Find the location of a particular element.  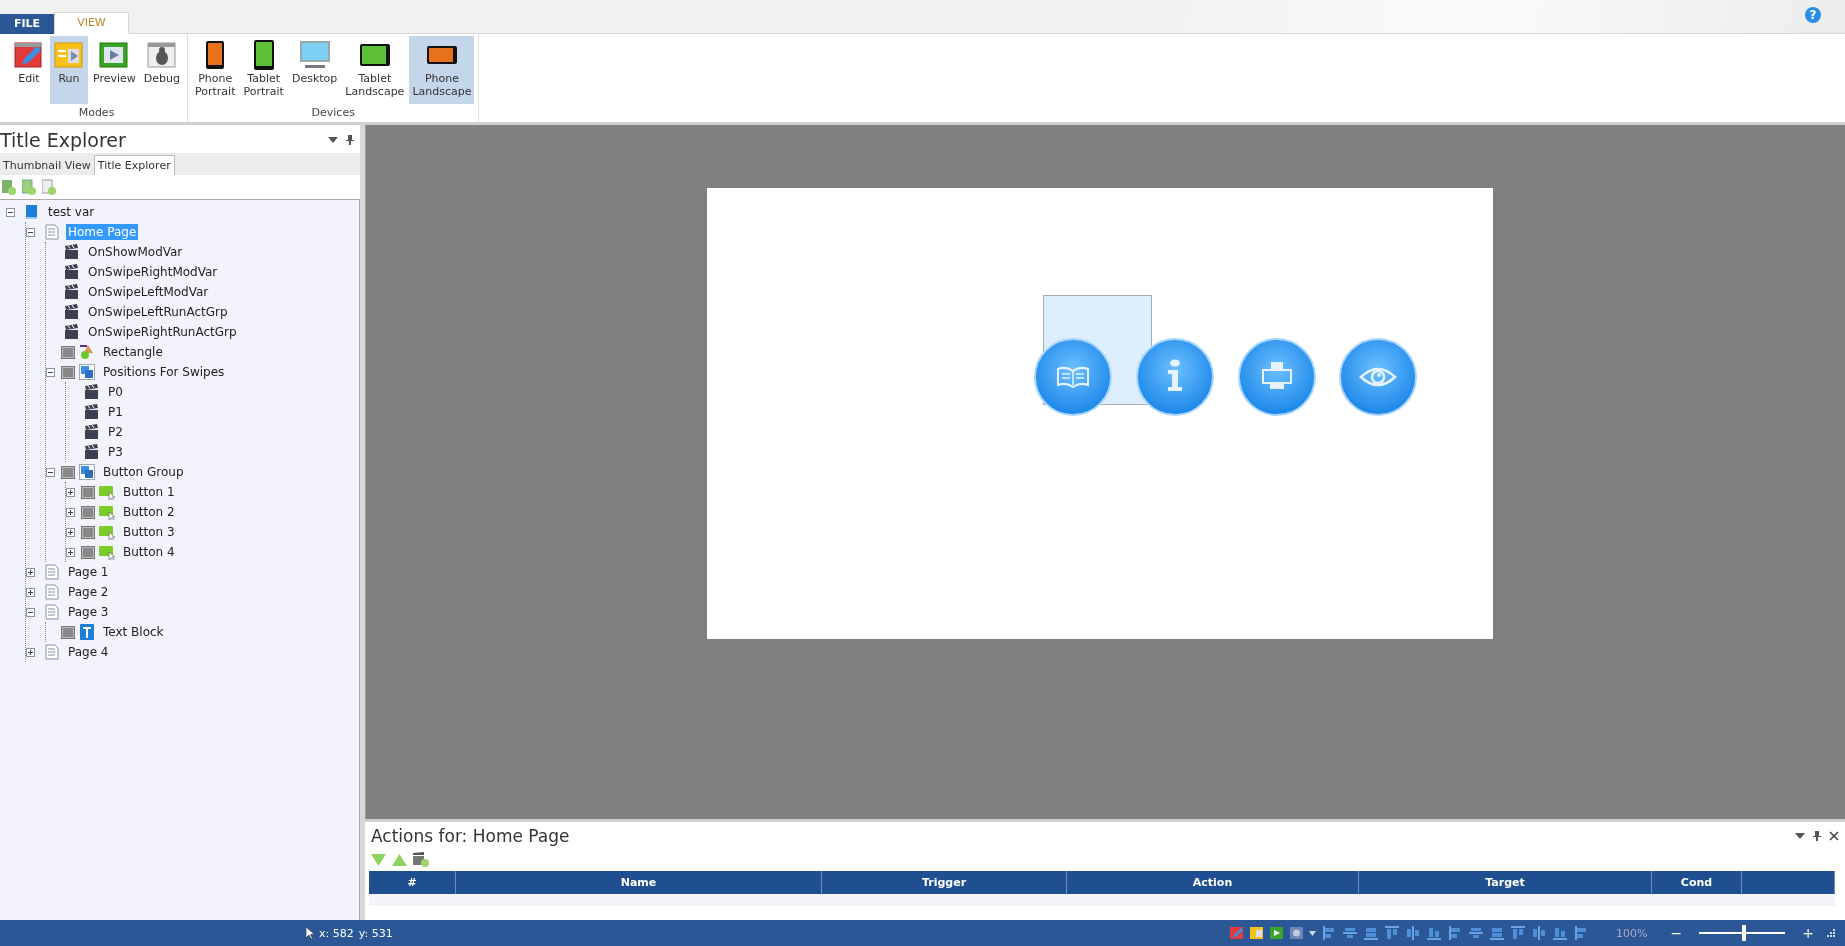

panel-title: Actions for: Home Page is located at coordinates (470, 836).